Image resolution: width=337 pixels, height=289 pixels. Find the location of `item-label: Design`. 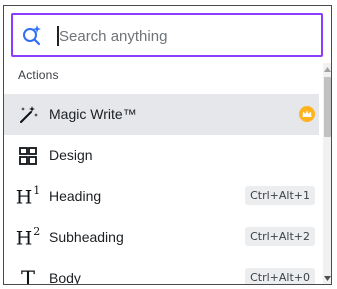

item-label: Design is located at coordinates (71, 155).